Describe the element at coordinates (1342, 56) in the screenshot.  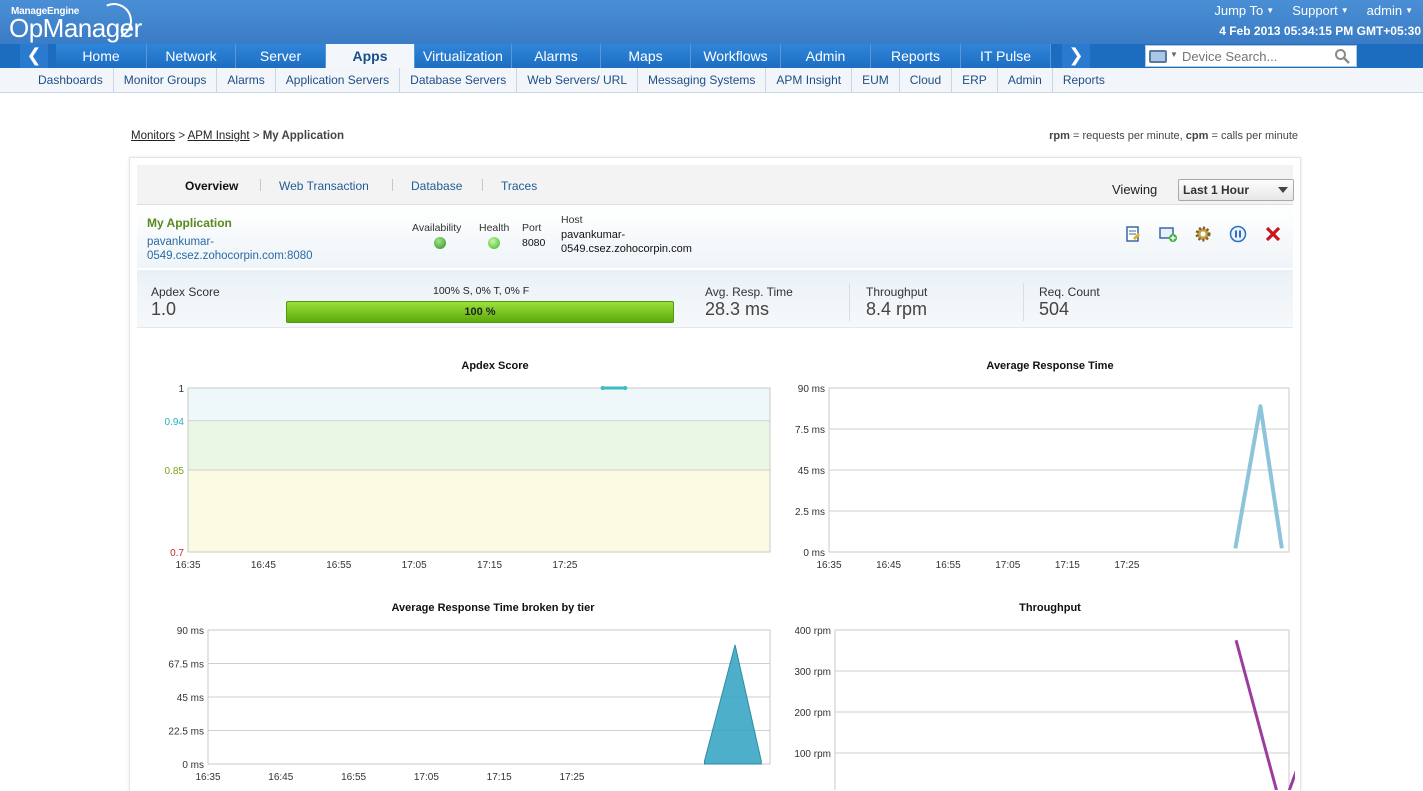
I see `search-icon` at that location.